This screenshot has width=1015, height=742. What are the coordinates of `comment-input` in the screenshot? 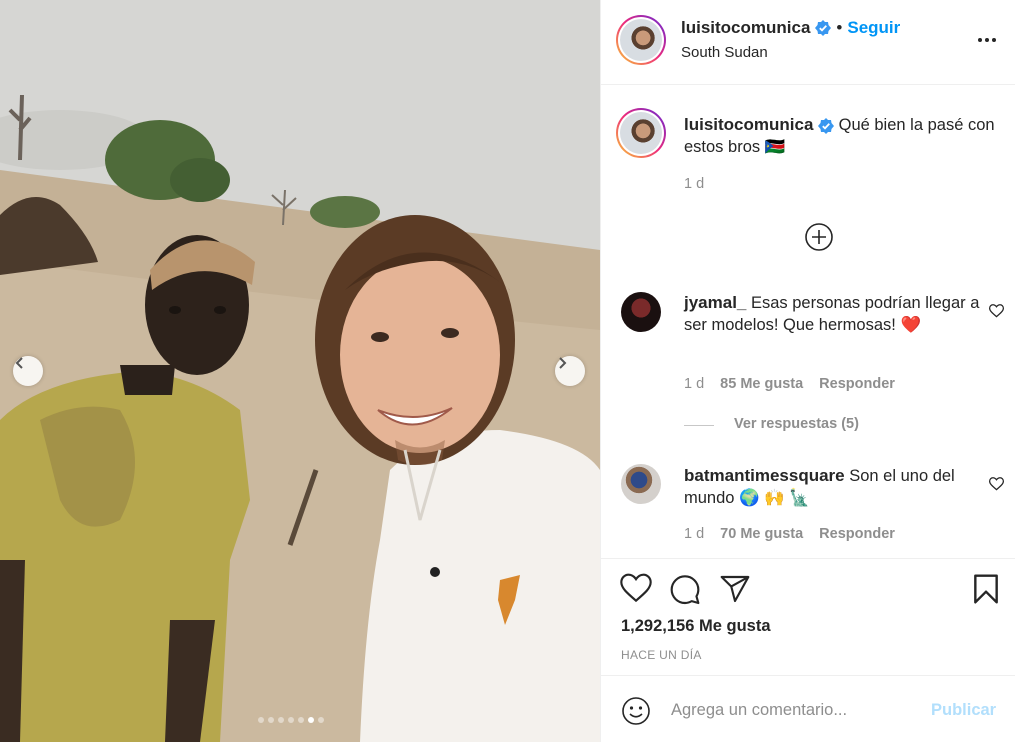 It's located at (796, 710).